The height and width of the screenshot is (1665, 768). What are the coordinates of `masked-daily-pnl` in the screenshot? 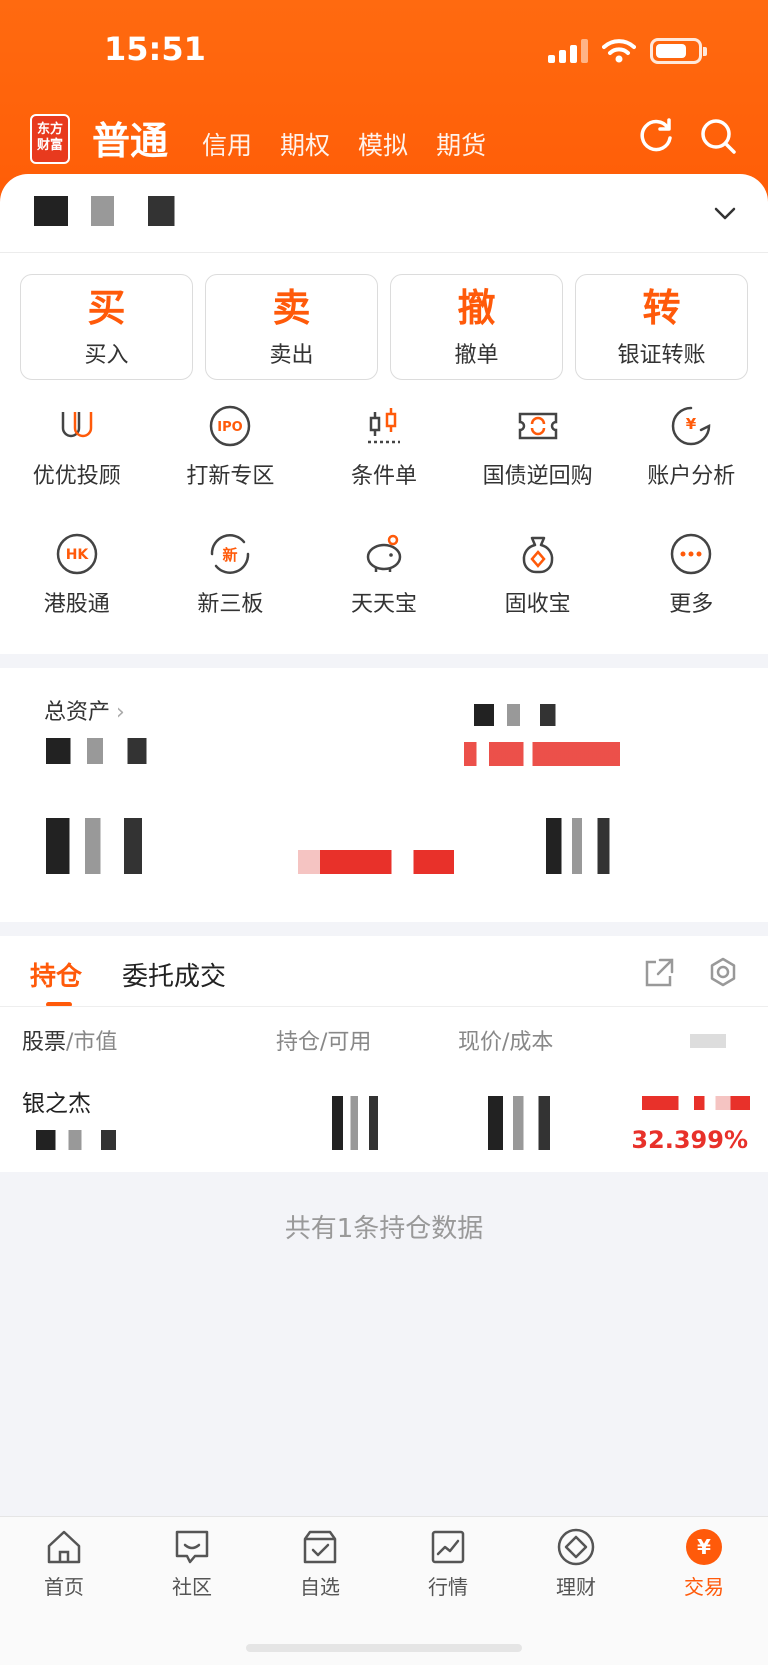 It's located at (542, 754).